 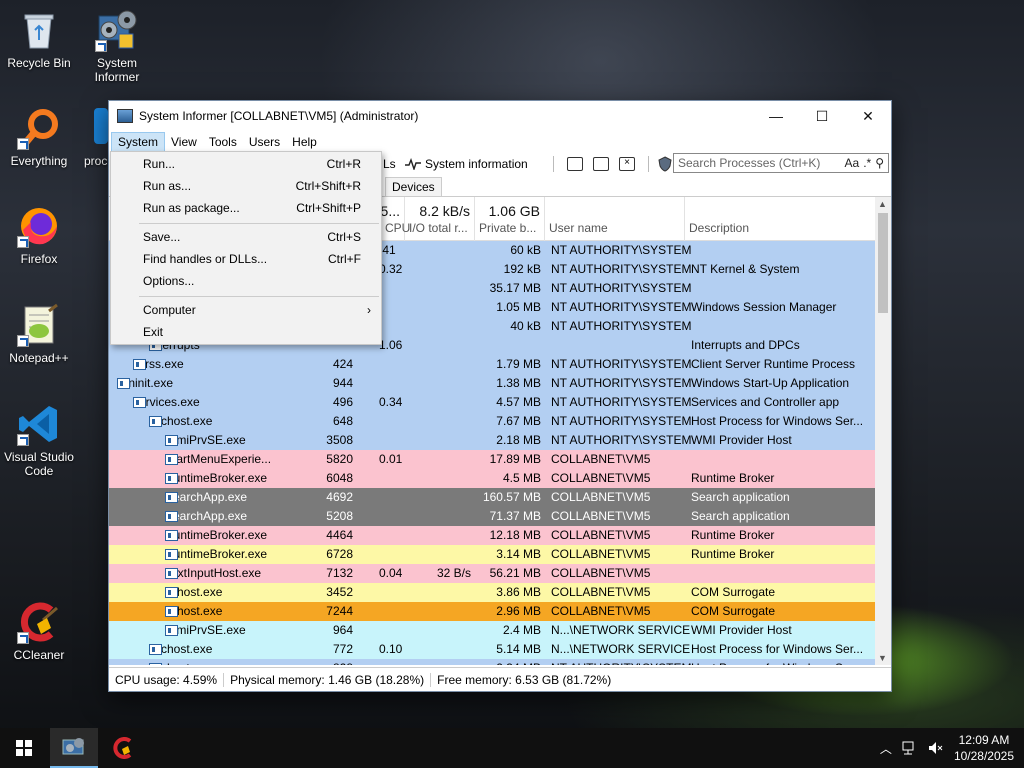 I want to click on window-icon, so click(x=575, y=164).